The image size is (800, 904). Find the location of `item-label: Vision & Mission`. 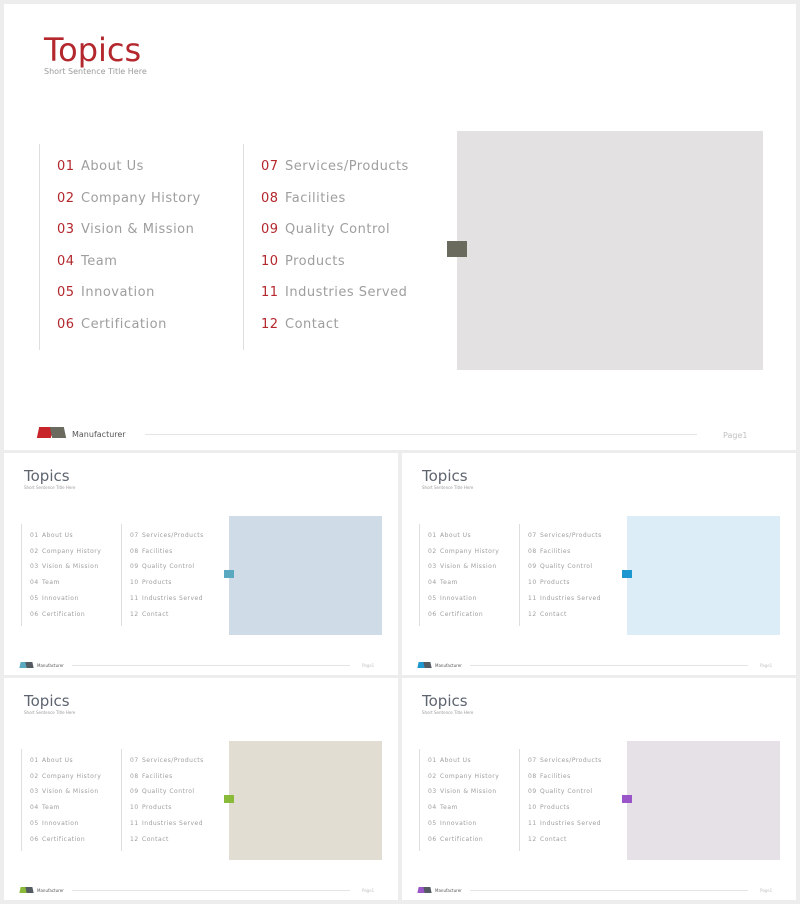

item-label: Vision & Mission is located at coordinates (138, 229).